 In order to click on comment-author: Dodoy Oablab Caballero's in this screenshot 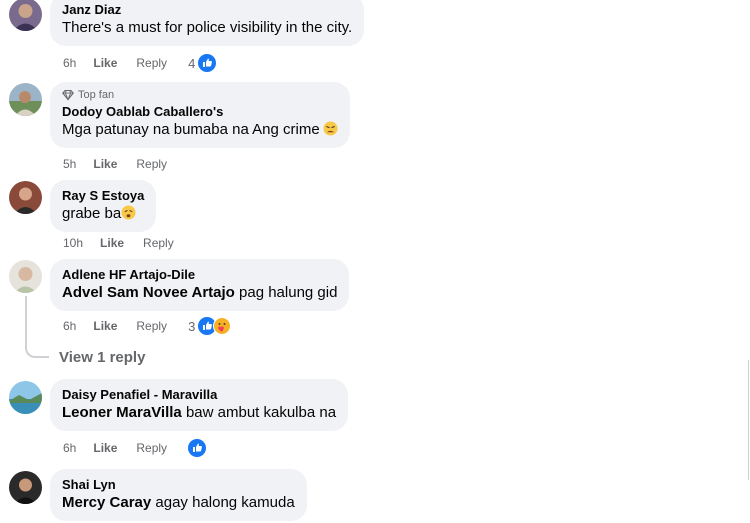, I will do `click(200, 111)`.